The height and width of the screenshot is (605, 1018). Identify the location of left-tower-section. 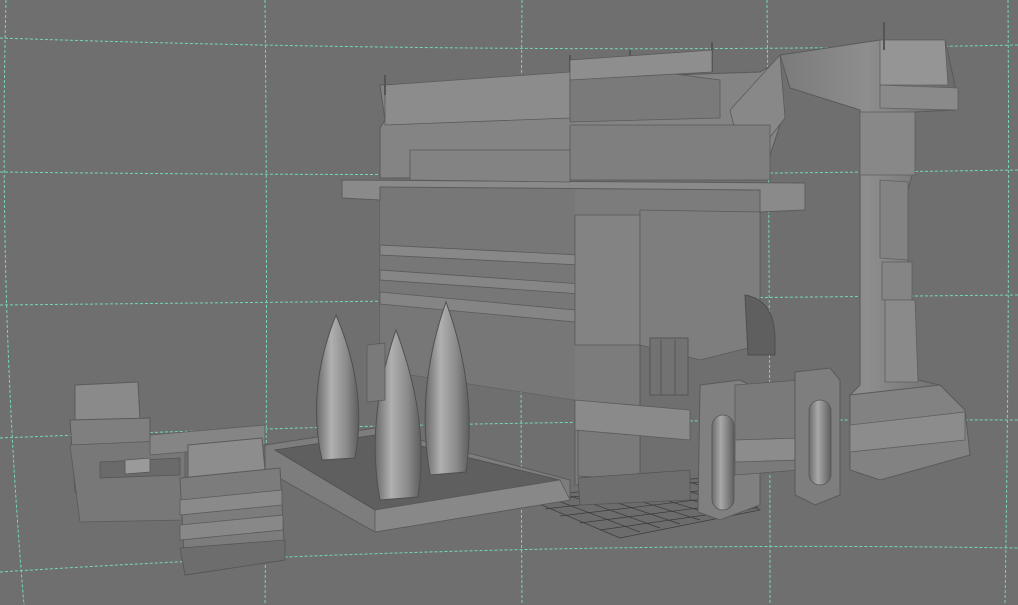
(376, 372).